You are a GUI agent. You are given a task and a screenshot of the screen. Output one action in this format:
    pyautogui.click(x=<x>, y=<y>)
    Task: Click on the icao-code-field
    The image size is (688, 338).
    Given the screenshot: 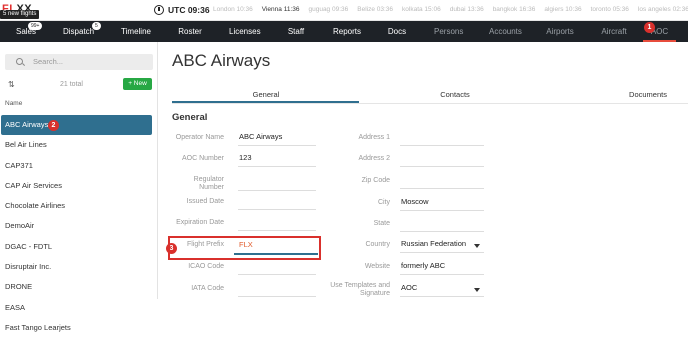 What is the action you would take?
    pyautogui.click(x=277, y=268)
    